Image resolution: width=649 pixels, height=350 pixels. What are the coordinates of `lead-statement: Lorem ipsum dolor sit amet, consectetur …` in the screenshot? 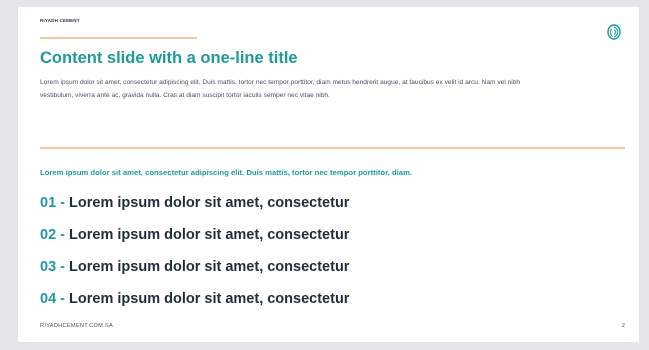 It's located at (226, 172).